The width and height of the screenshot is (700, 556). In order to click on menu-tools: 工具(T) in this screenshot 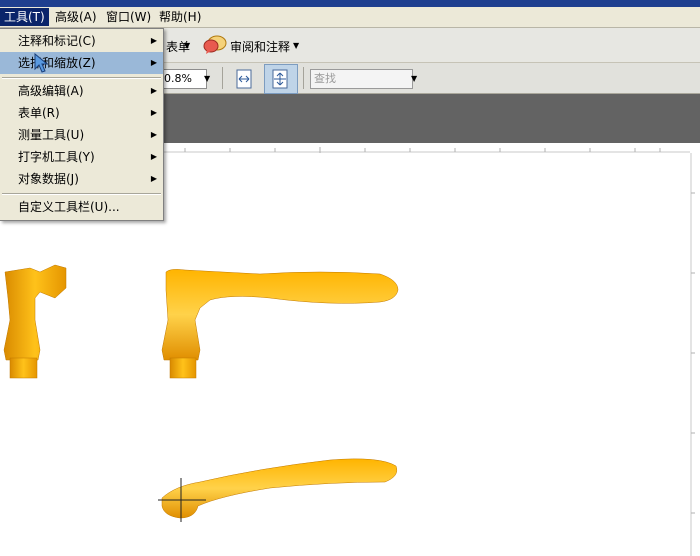, I will do `click(24, 17)`.